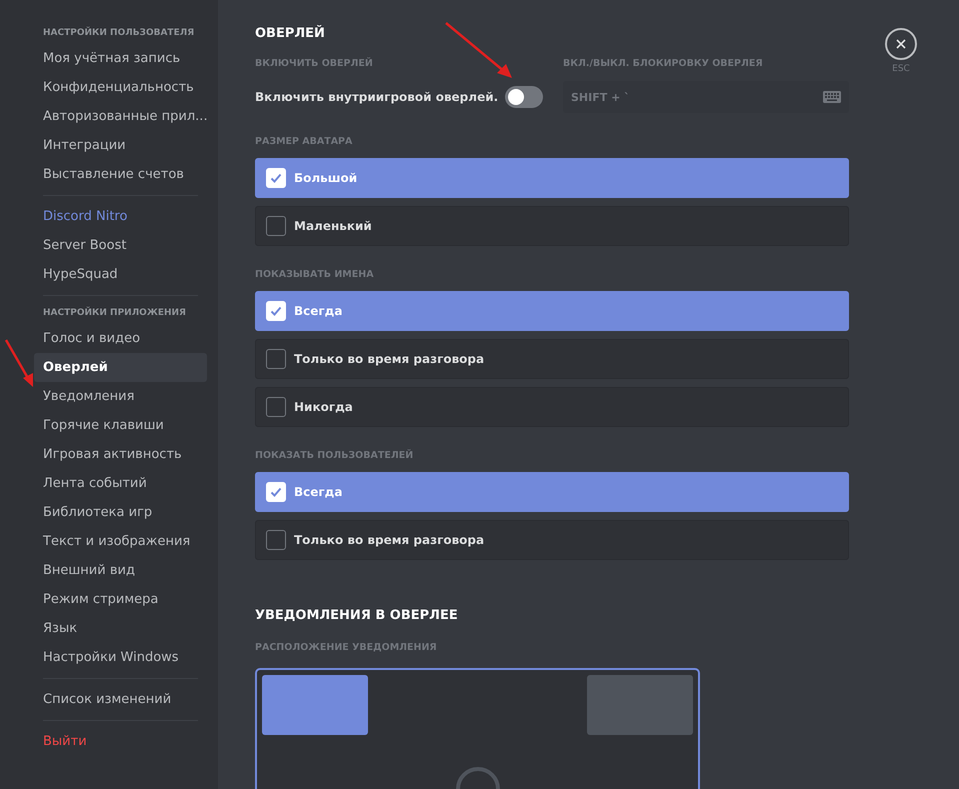  I want to click on sidebar-item: Режим стримера, so click(120, 599).